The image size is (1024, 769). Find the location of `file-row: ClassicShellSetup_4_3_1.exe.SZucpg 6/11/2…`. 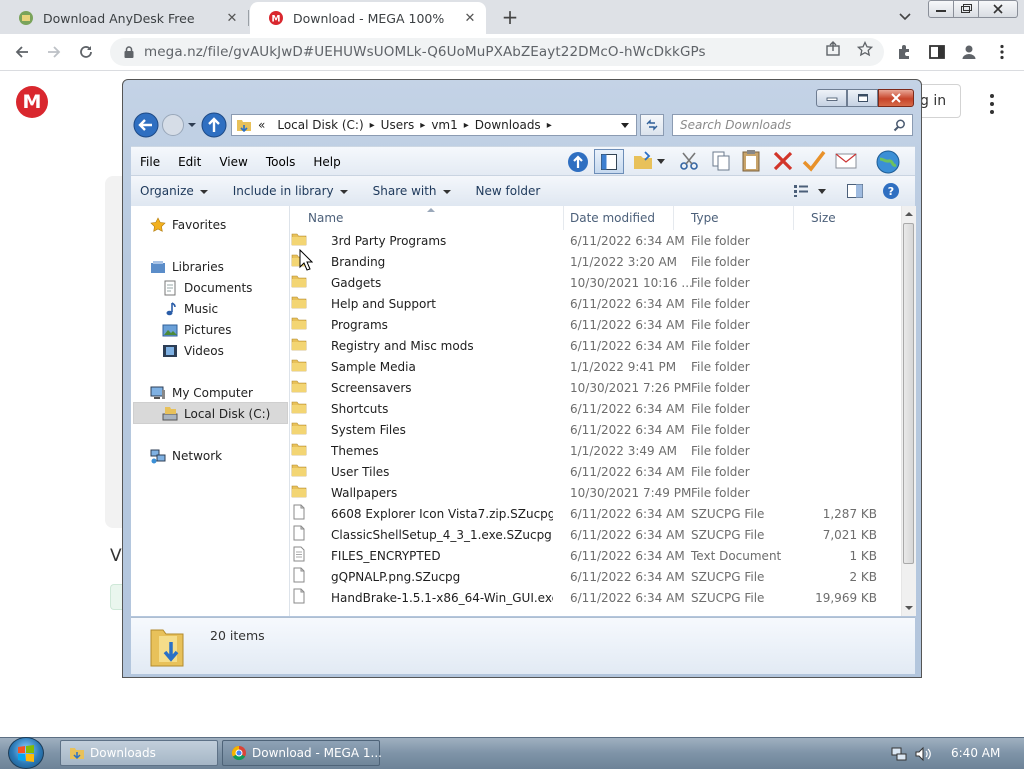

file-row: ClassicShellSetup_4_3_1.exe.SZucpg 6/11/2… is located at coordinates (596, 535).